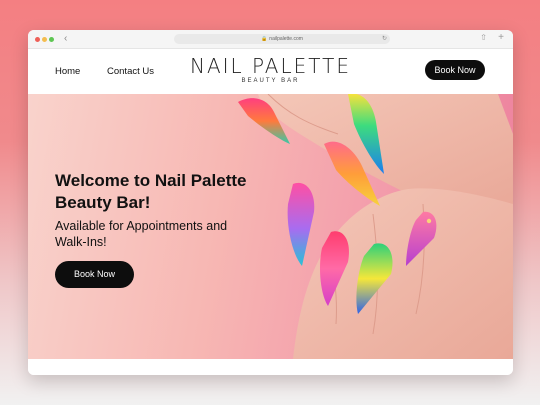 Image resolution: width=540 pixels, height=405 pixels. I want to click on url-text: nailpalette.com, so click(286, 39).